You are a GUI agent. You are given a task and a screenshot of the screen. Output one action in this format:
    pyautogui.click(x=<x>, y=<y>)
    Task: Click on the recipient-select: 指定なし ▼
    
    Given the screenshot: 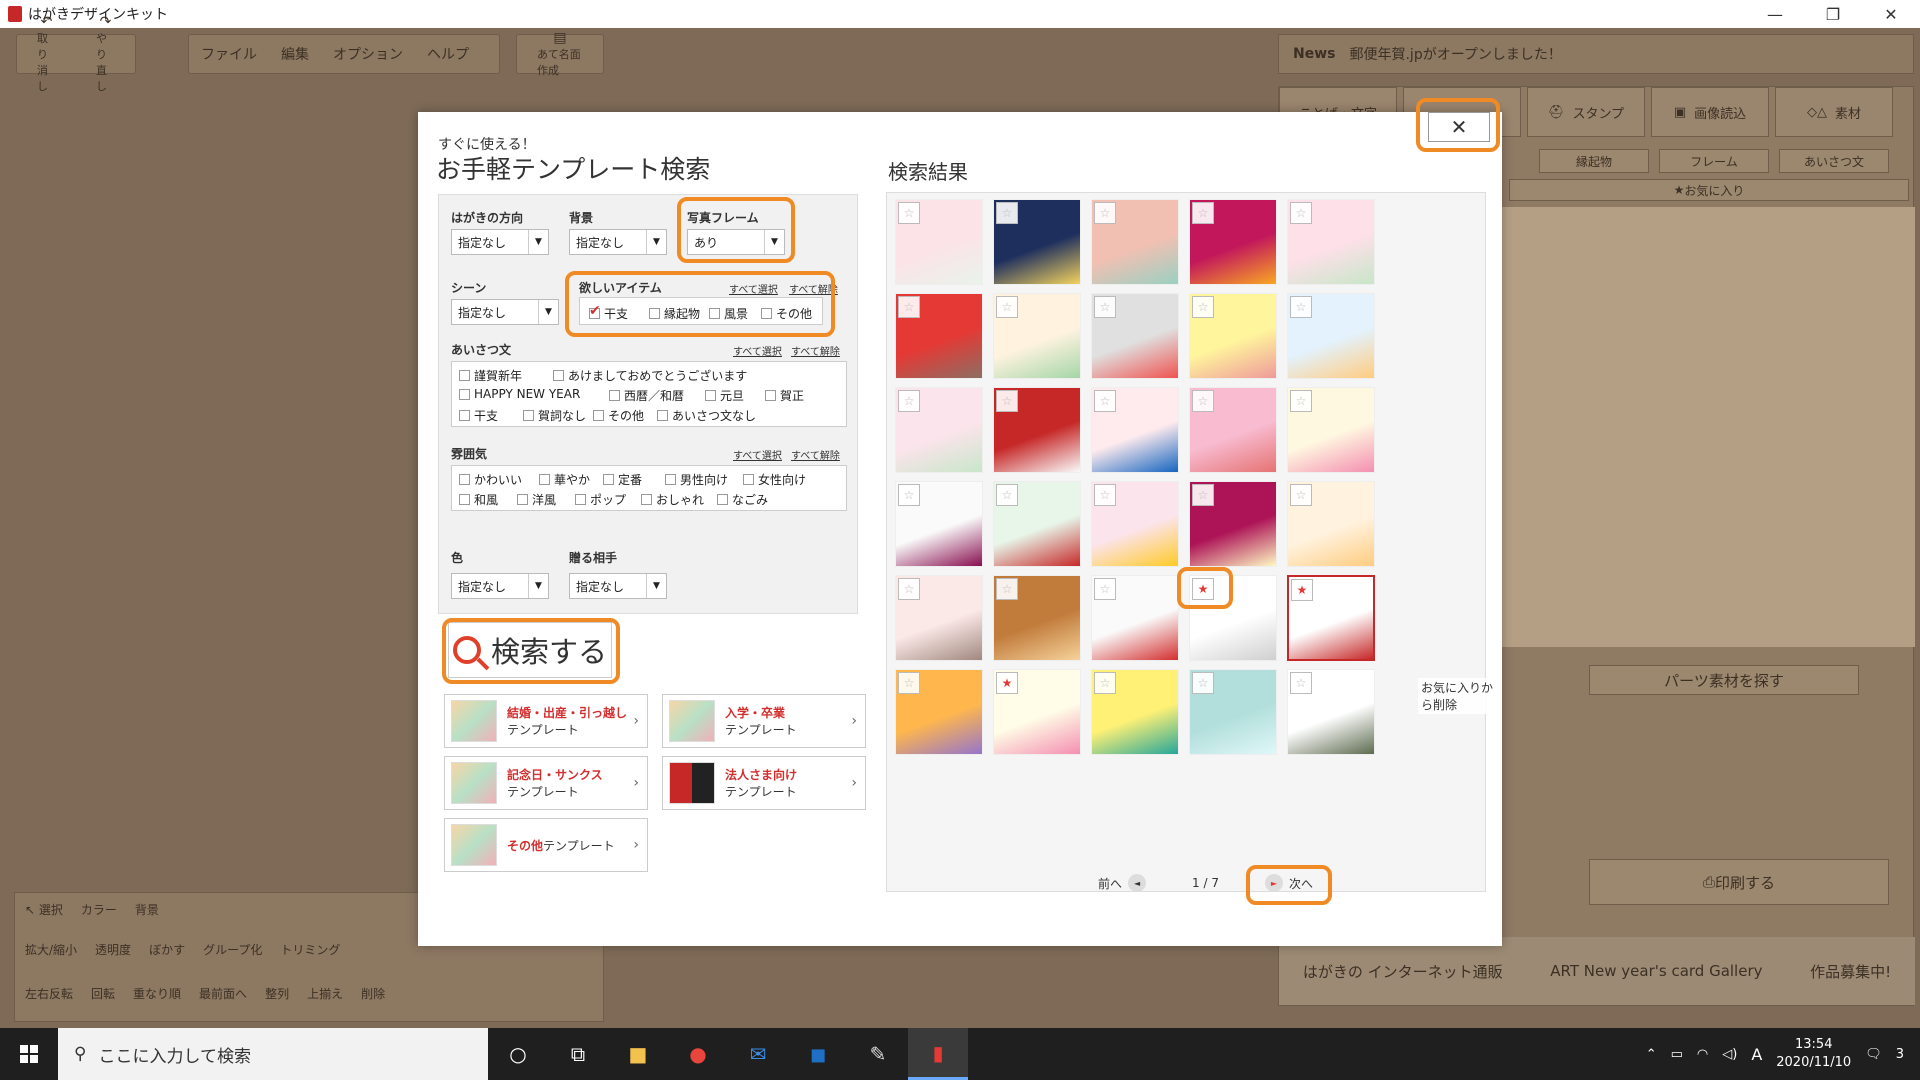 What is the action you would take?
    pyautogui.click(x=618, y=586)
    